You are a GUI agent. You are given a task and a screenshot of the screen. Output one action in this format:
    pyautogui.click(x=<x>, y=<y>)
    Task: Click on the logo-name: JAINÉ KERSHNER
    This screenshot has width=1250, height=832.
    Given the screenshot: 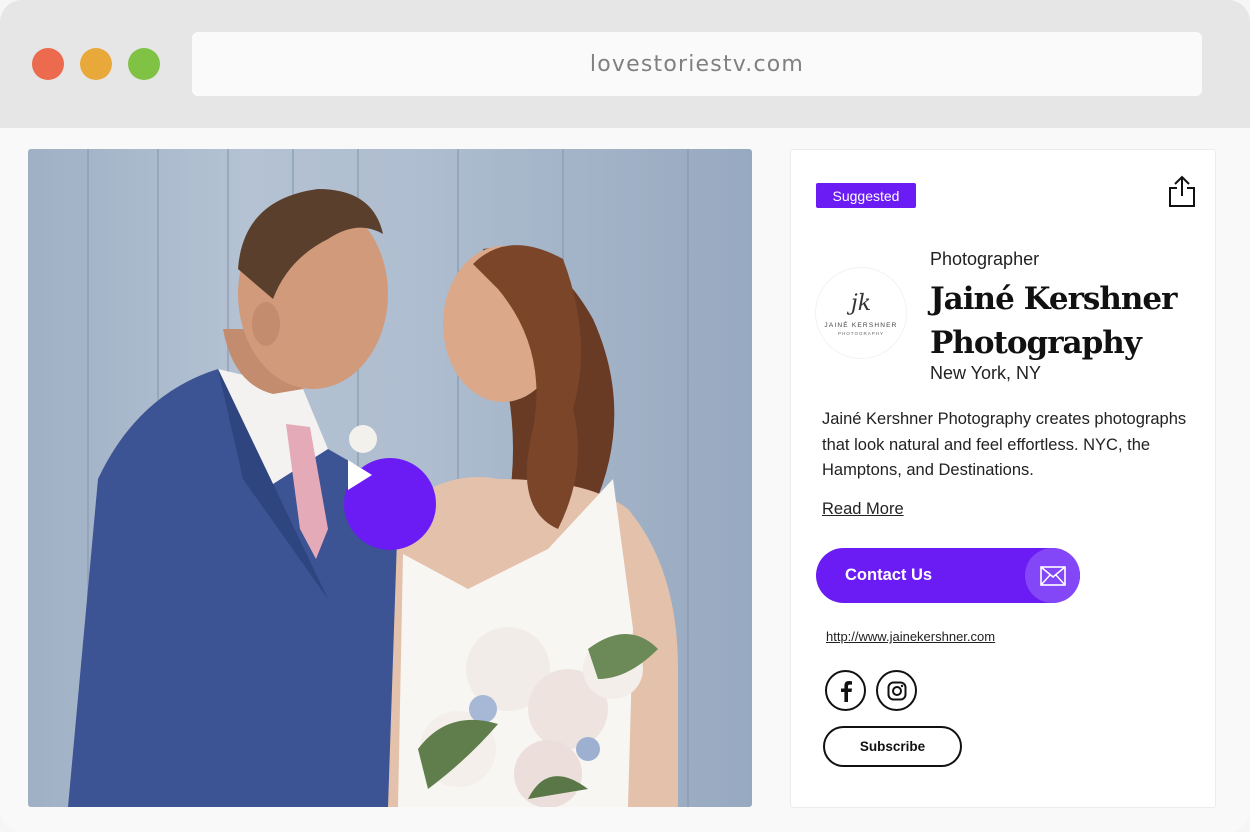 What is the action you would take?
    pyautogui.click(x=861, y=325)
    